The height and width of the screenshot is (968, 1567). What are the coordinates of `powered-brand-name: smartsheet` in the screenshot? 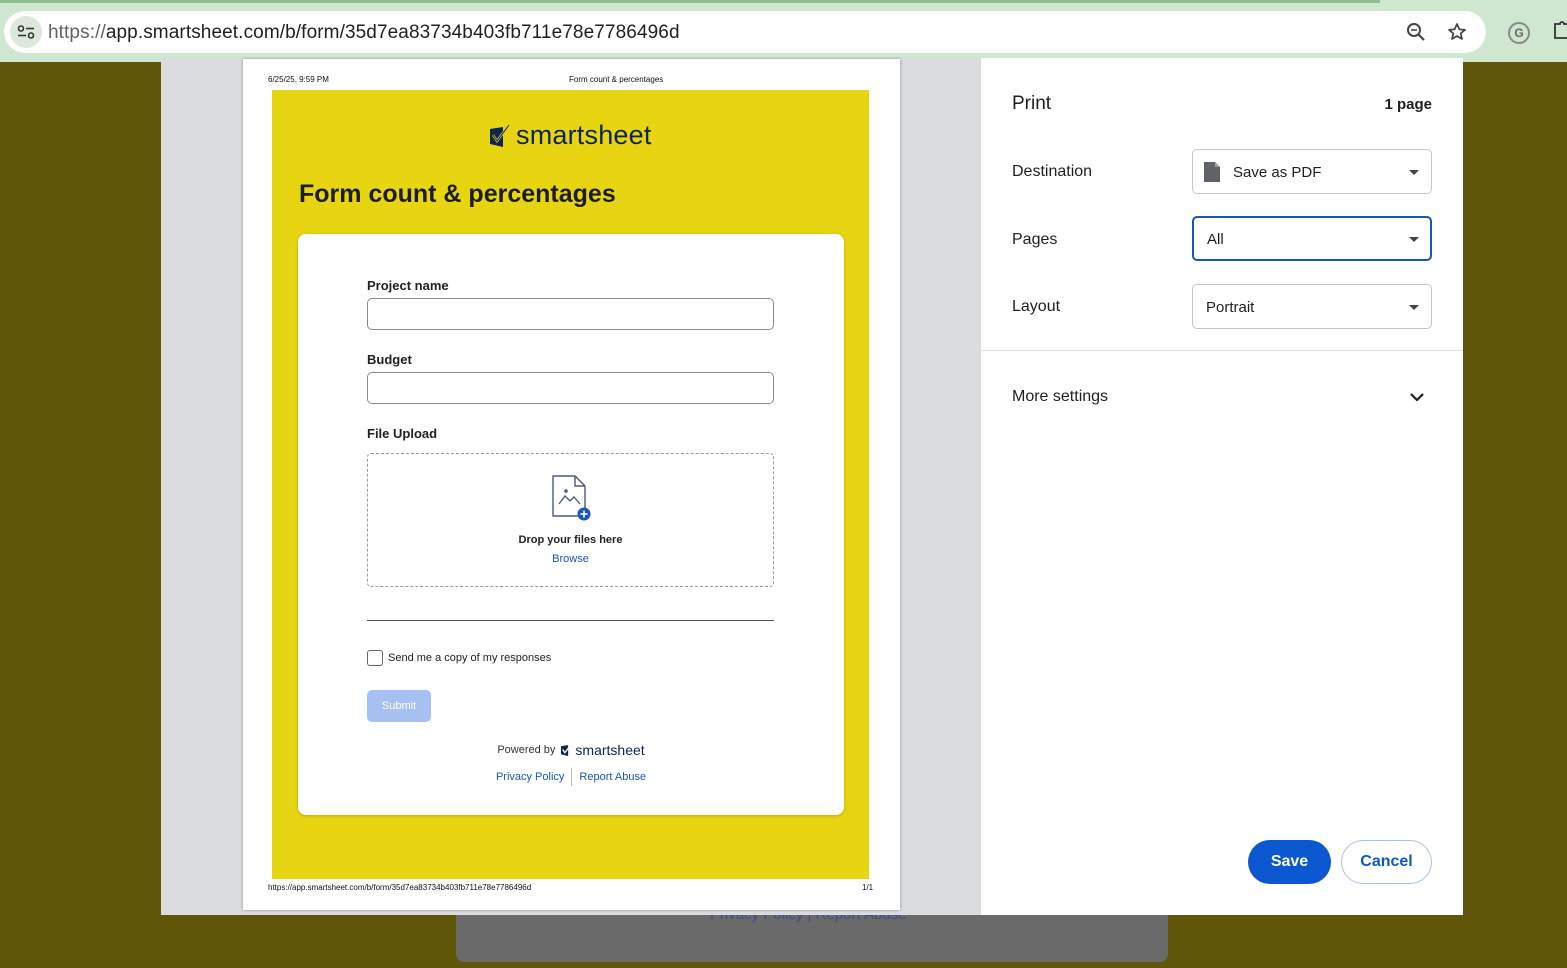 It's located at (610, 750).